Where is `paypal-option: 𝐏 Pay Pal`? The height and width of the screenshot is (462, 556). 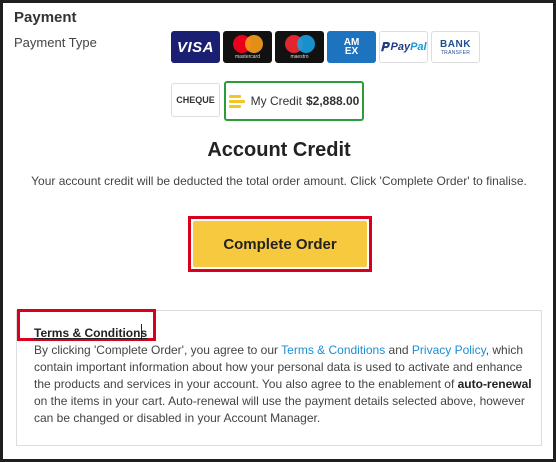 paypal-option: 𝐏 Pay Pal is located at coordinates (403, 47).